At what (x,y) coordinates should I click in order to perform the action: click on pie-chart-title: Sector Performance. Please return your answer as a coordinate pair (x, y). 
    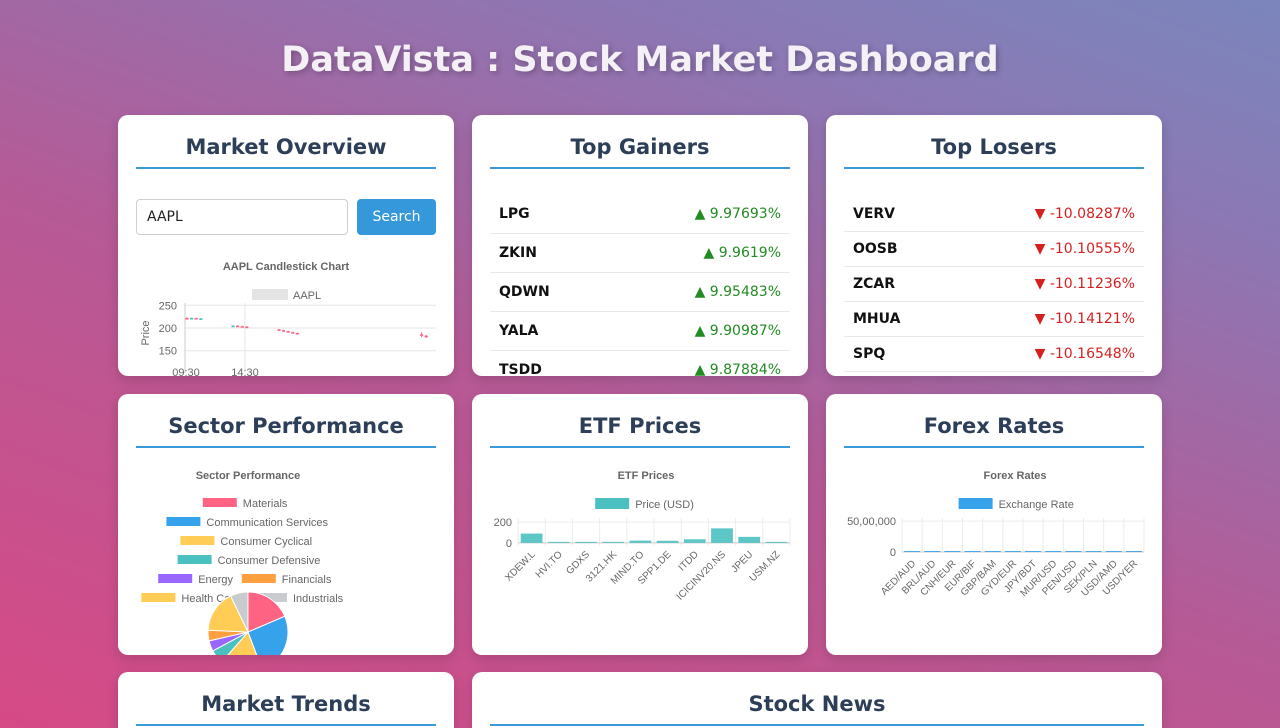
    Looking at the image, I should click on (248, 476).